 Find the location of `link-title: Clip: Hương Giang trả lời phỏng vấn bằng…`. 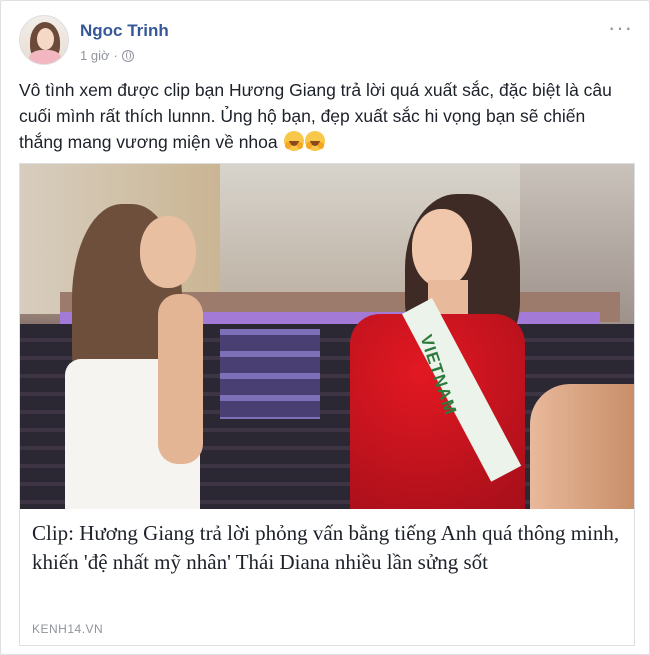

link-title: Clip: Hương Giang trả lời phỏng vấn bằng… is located at coordinates (327, 548).